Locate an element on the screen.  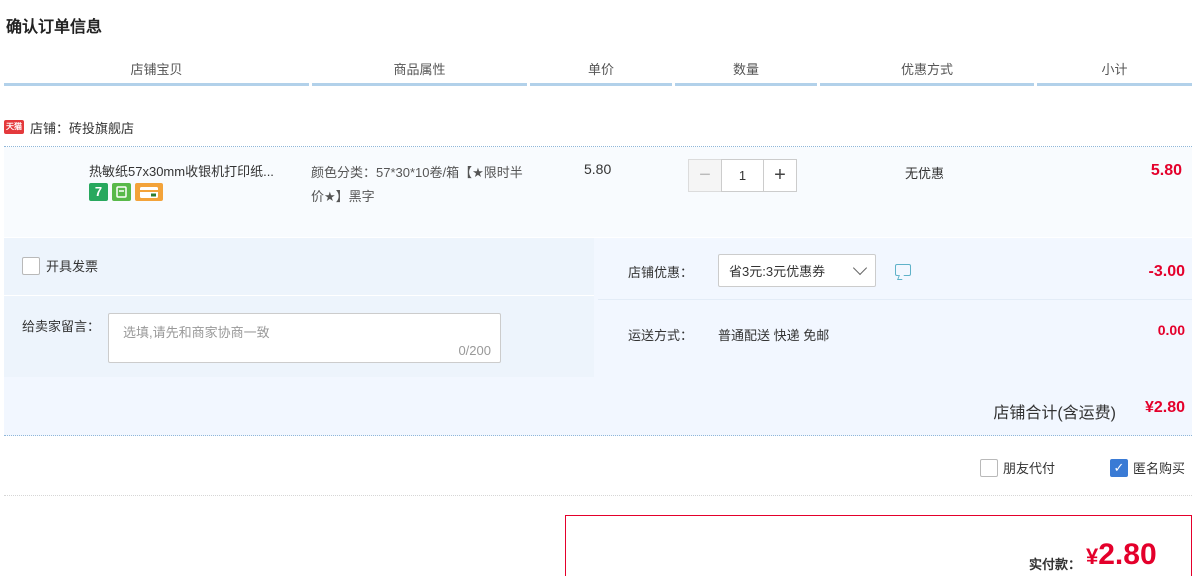
shop-discount-label: 店铺优惠： is located at coordinates (661, 272).